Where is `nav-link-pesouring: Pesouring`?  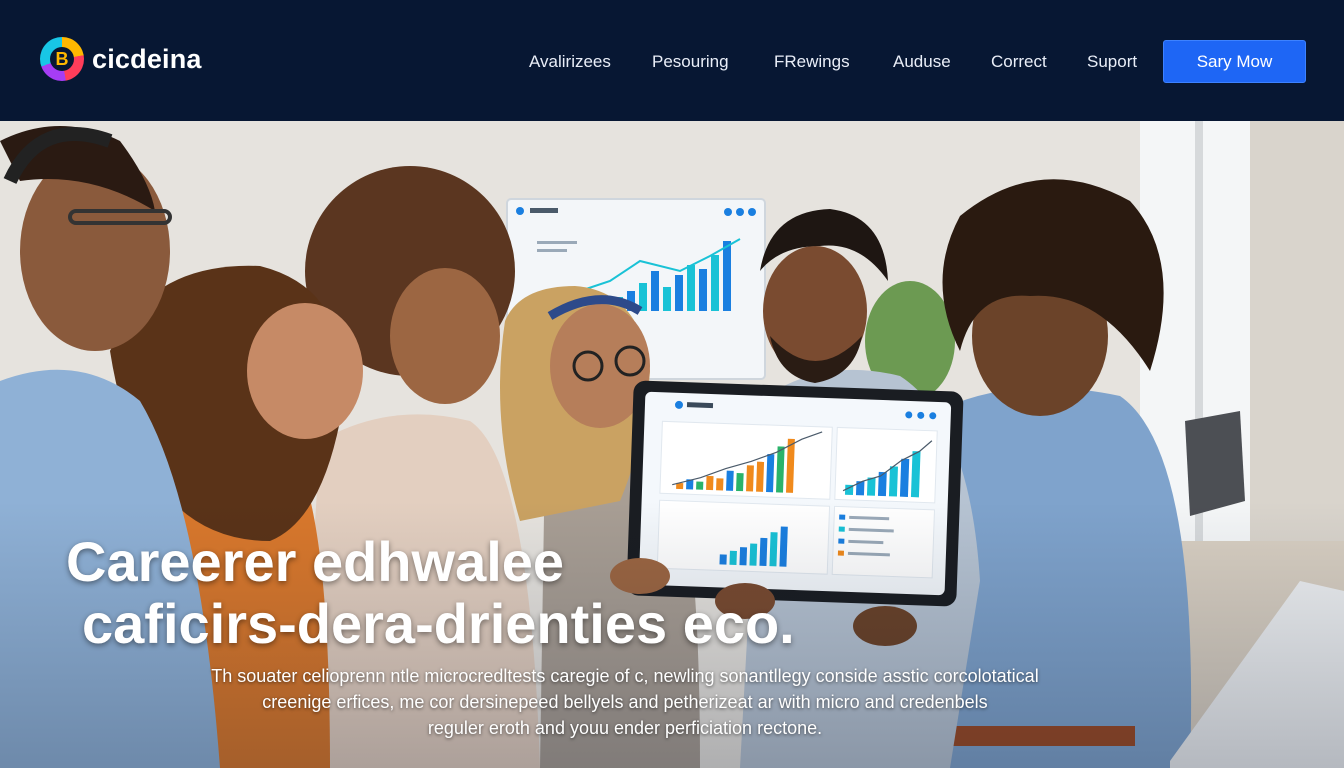
nav-link-pesouring: Pesouring is located at coordinates (690, 62).